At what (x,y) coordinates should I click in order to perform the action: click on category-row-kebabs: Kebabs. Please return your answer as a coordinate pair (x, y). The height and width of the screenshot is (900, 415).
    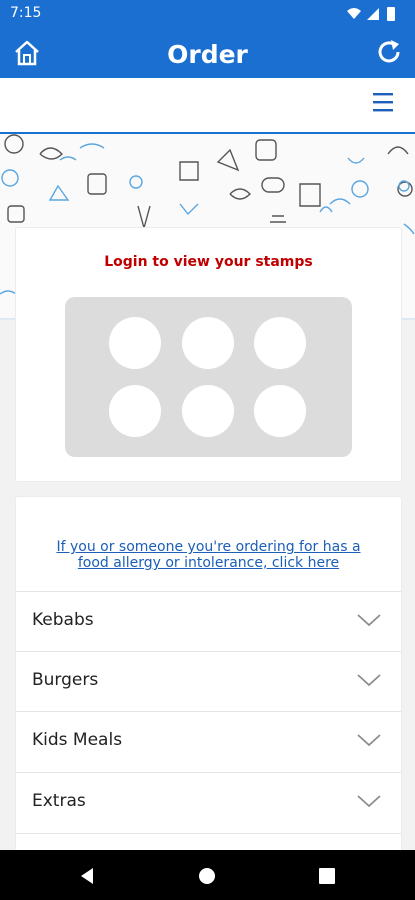
    Looking at the image, I should click on (208, 621).